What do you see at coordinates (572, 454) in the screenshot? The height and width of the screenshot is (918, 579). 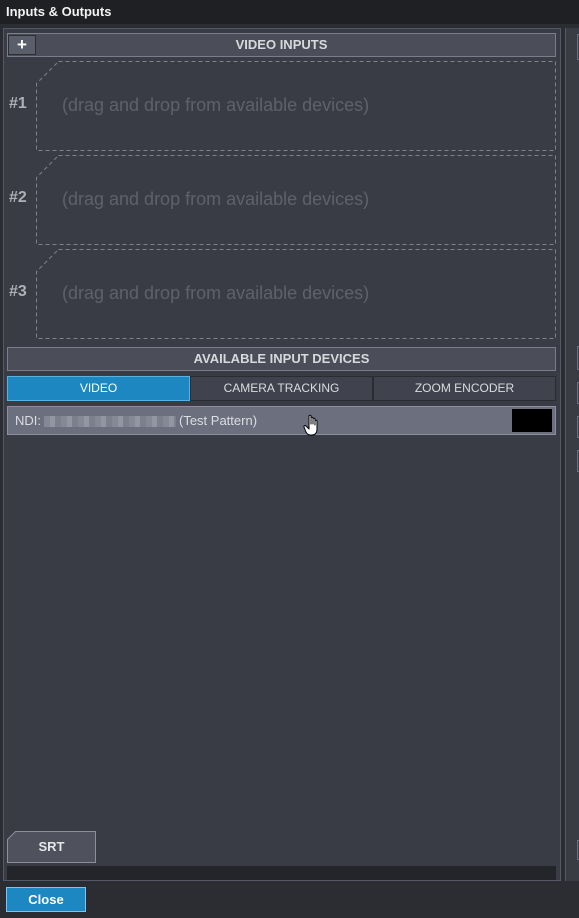 I see `right-panel-strip` at bounding box center [572, 454].